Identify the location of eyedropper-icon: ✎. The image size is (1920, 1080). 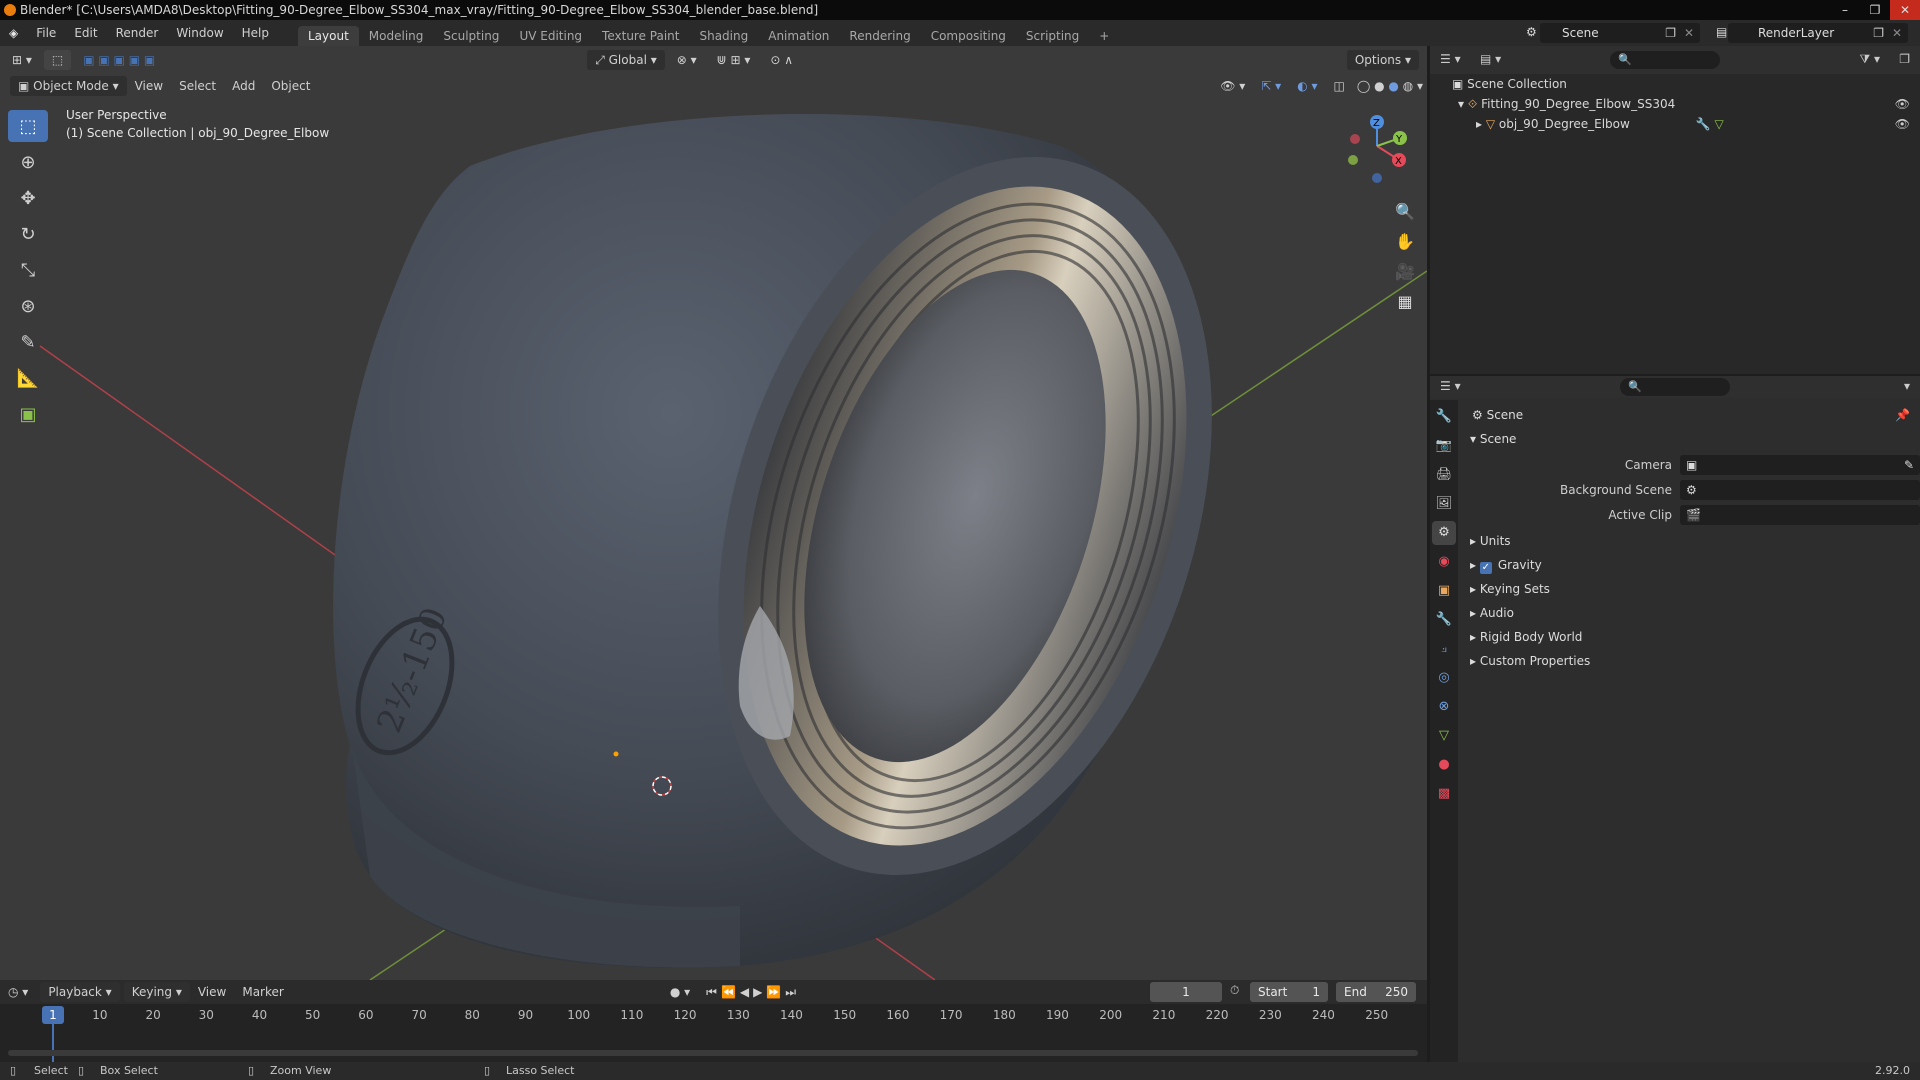
(1909, 465).